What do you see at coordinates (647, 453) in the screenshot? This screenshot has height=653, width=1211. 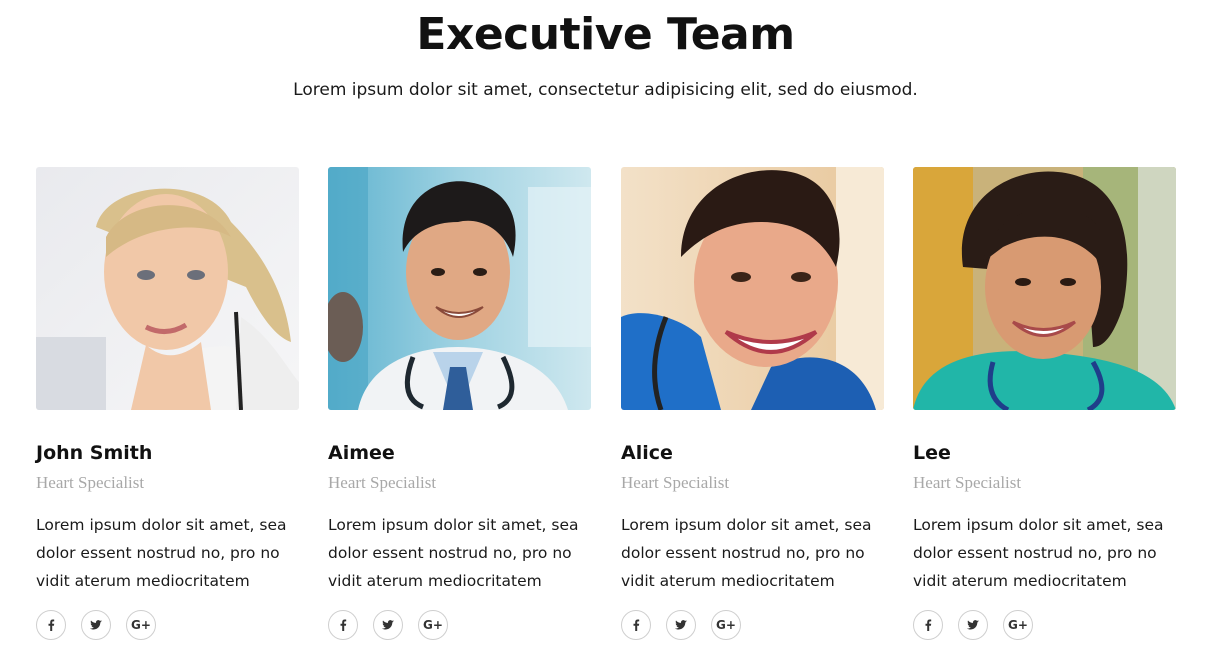 I see `member-name: Alice` at bounding box center [647, 453].